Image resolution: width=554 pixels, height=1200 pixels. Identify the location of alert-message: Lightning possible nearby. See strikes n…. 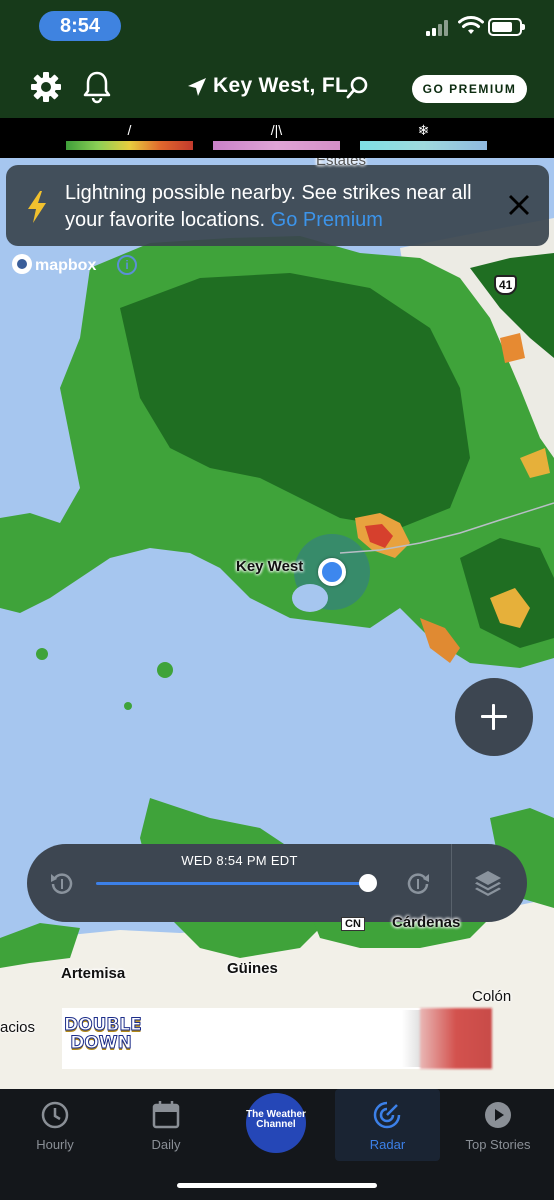
(268, 206).